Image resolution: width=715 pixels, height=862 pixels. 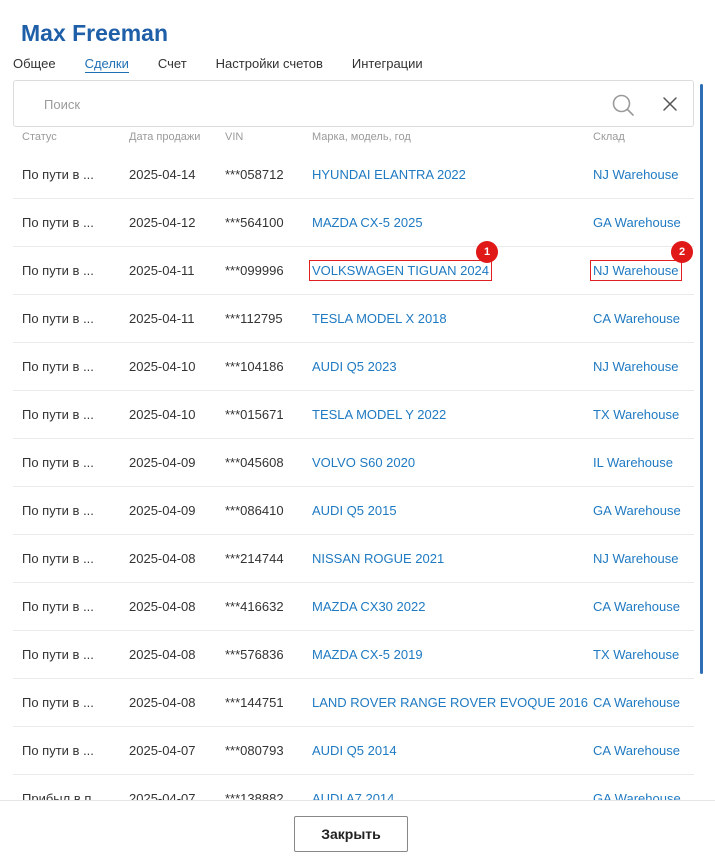 What do you see at coordinates (379, 318) in the screenshot?
I see `model-link: TESLA MODEL X 2018` at bounding box center [379, 318].